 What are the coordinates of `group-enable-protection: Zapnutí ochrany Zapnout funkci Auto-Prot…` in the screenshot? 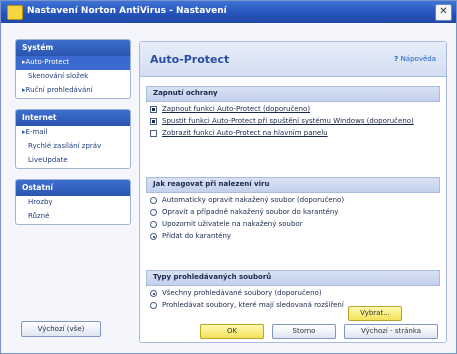 It's located at (293, 112).